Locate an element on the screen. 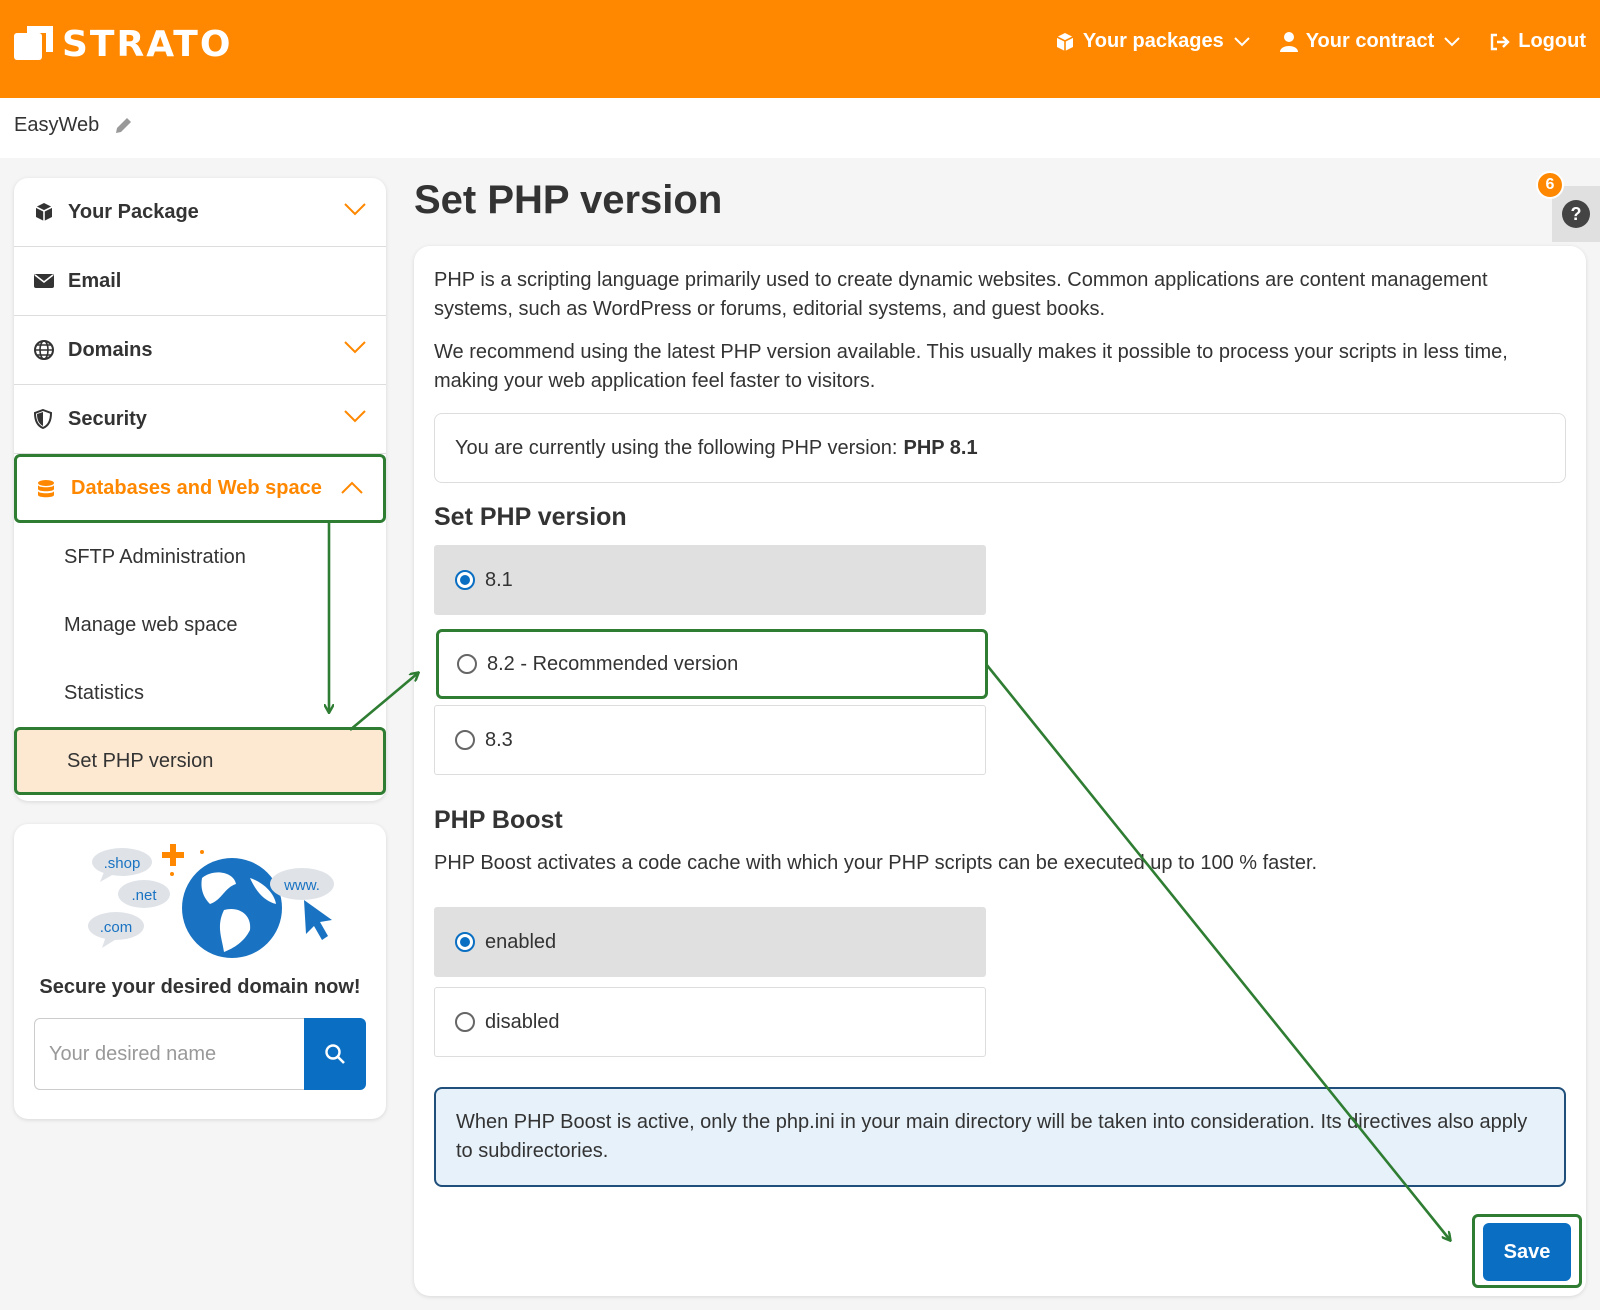 Image resolution: width=1600 pixels, height=1310 pixels. svg-text: .shop is located at coordinates (122, 863).